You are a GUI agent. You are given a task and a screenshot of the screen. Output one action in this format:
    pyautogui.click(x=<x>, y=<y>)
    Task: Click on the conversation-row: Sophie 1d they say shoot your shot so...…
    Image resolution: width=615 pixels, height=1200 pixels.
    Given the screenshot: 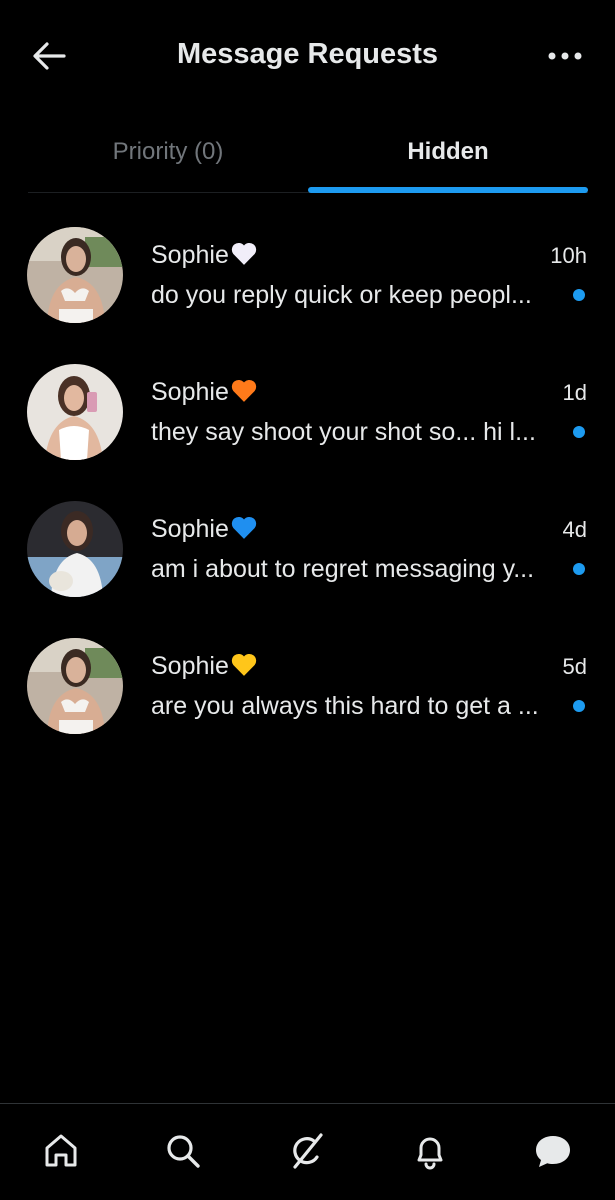 What is the action you would take?
    pyautogui.click(x=307, y=410)
    